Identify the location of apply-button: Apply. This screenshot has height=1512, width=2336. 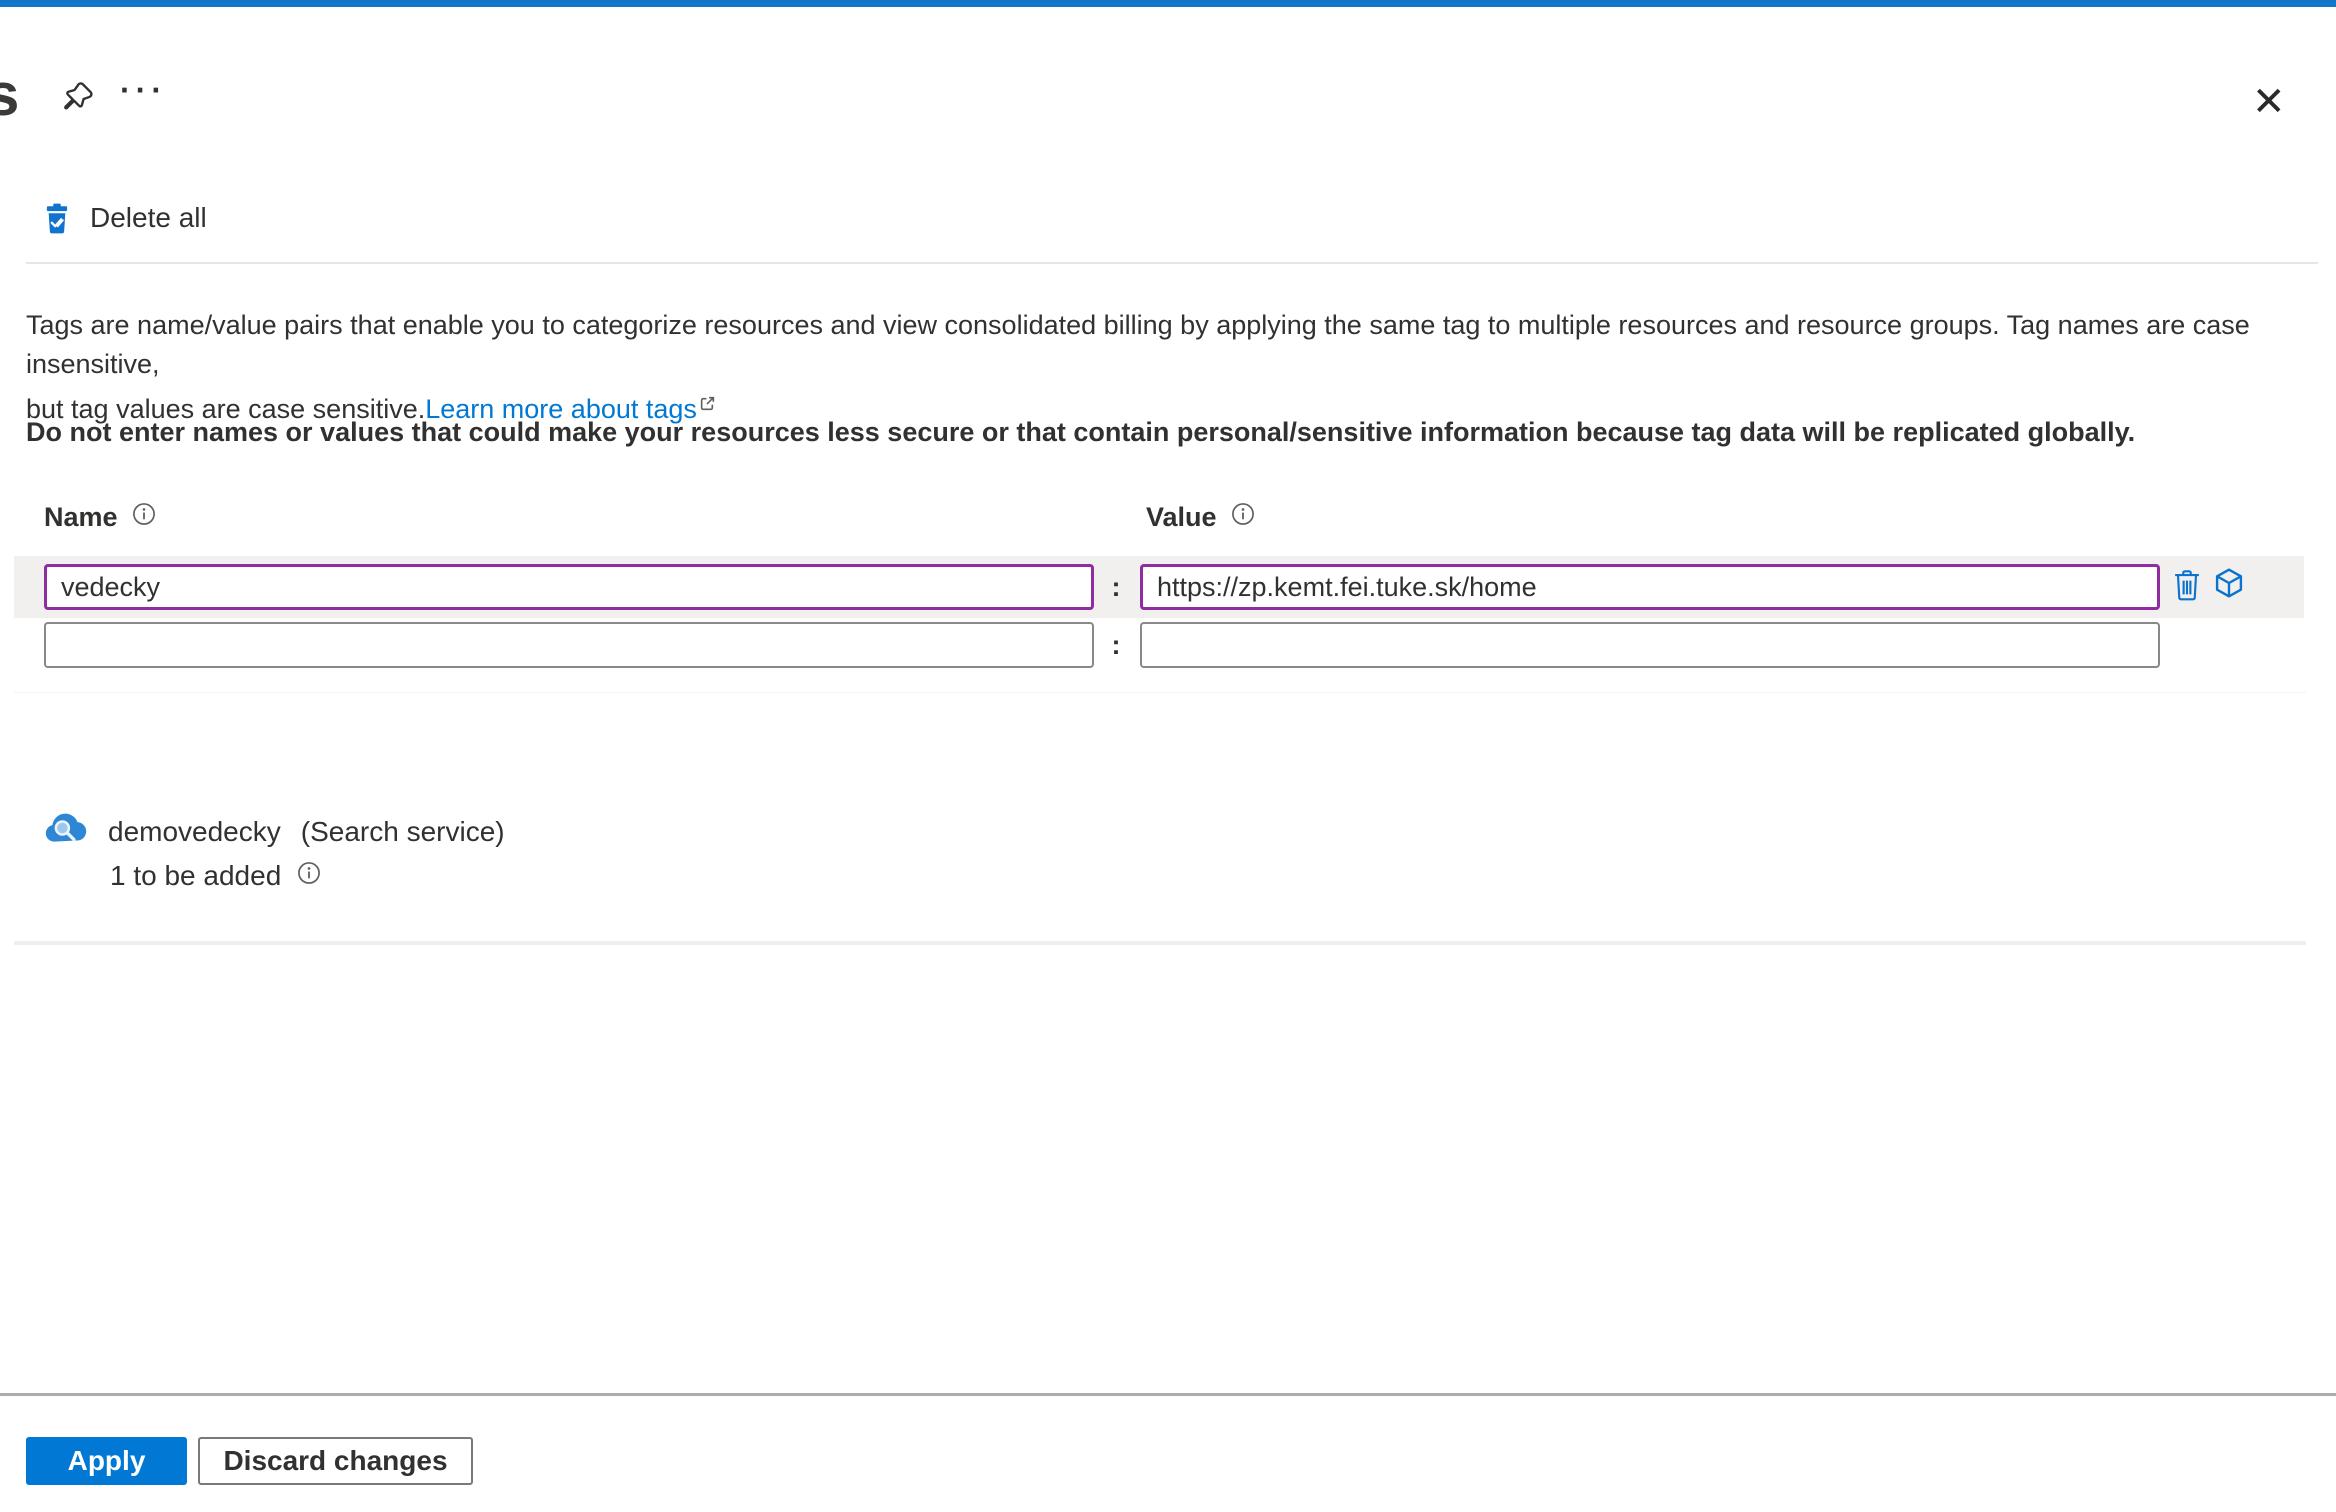
(106, 1461).